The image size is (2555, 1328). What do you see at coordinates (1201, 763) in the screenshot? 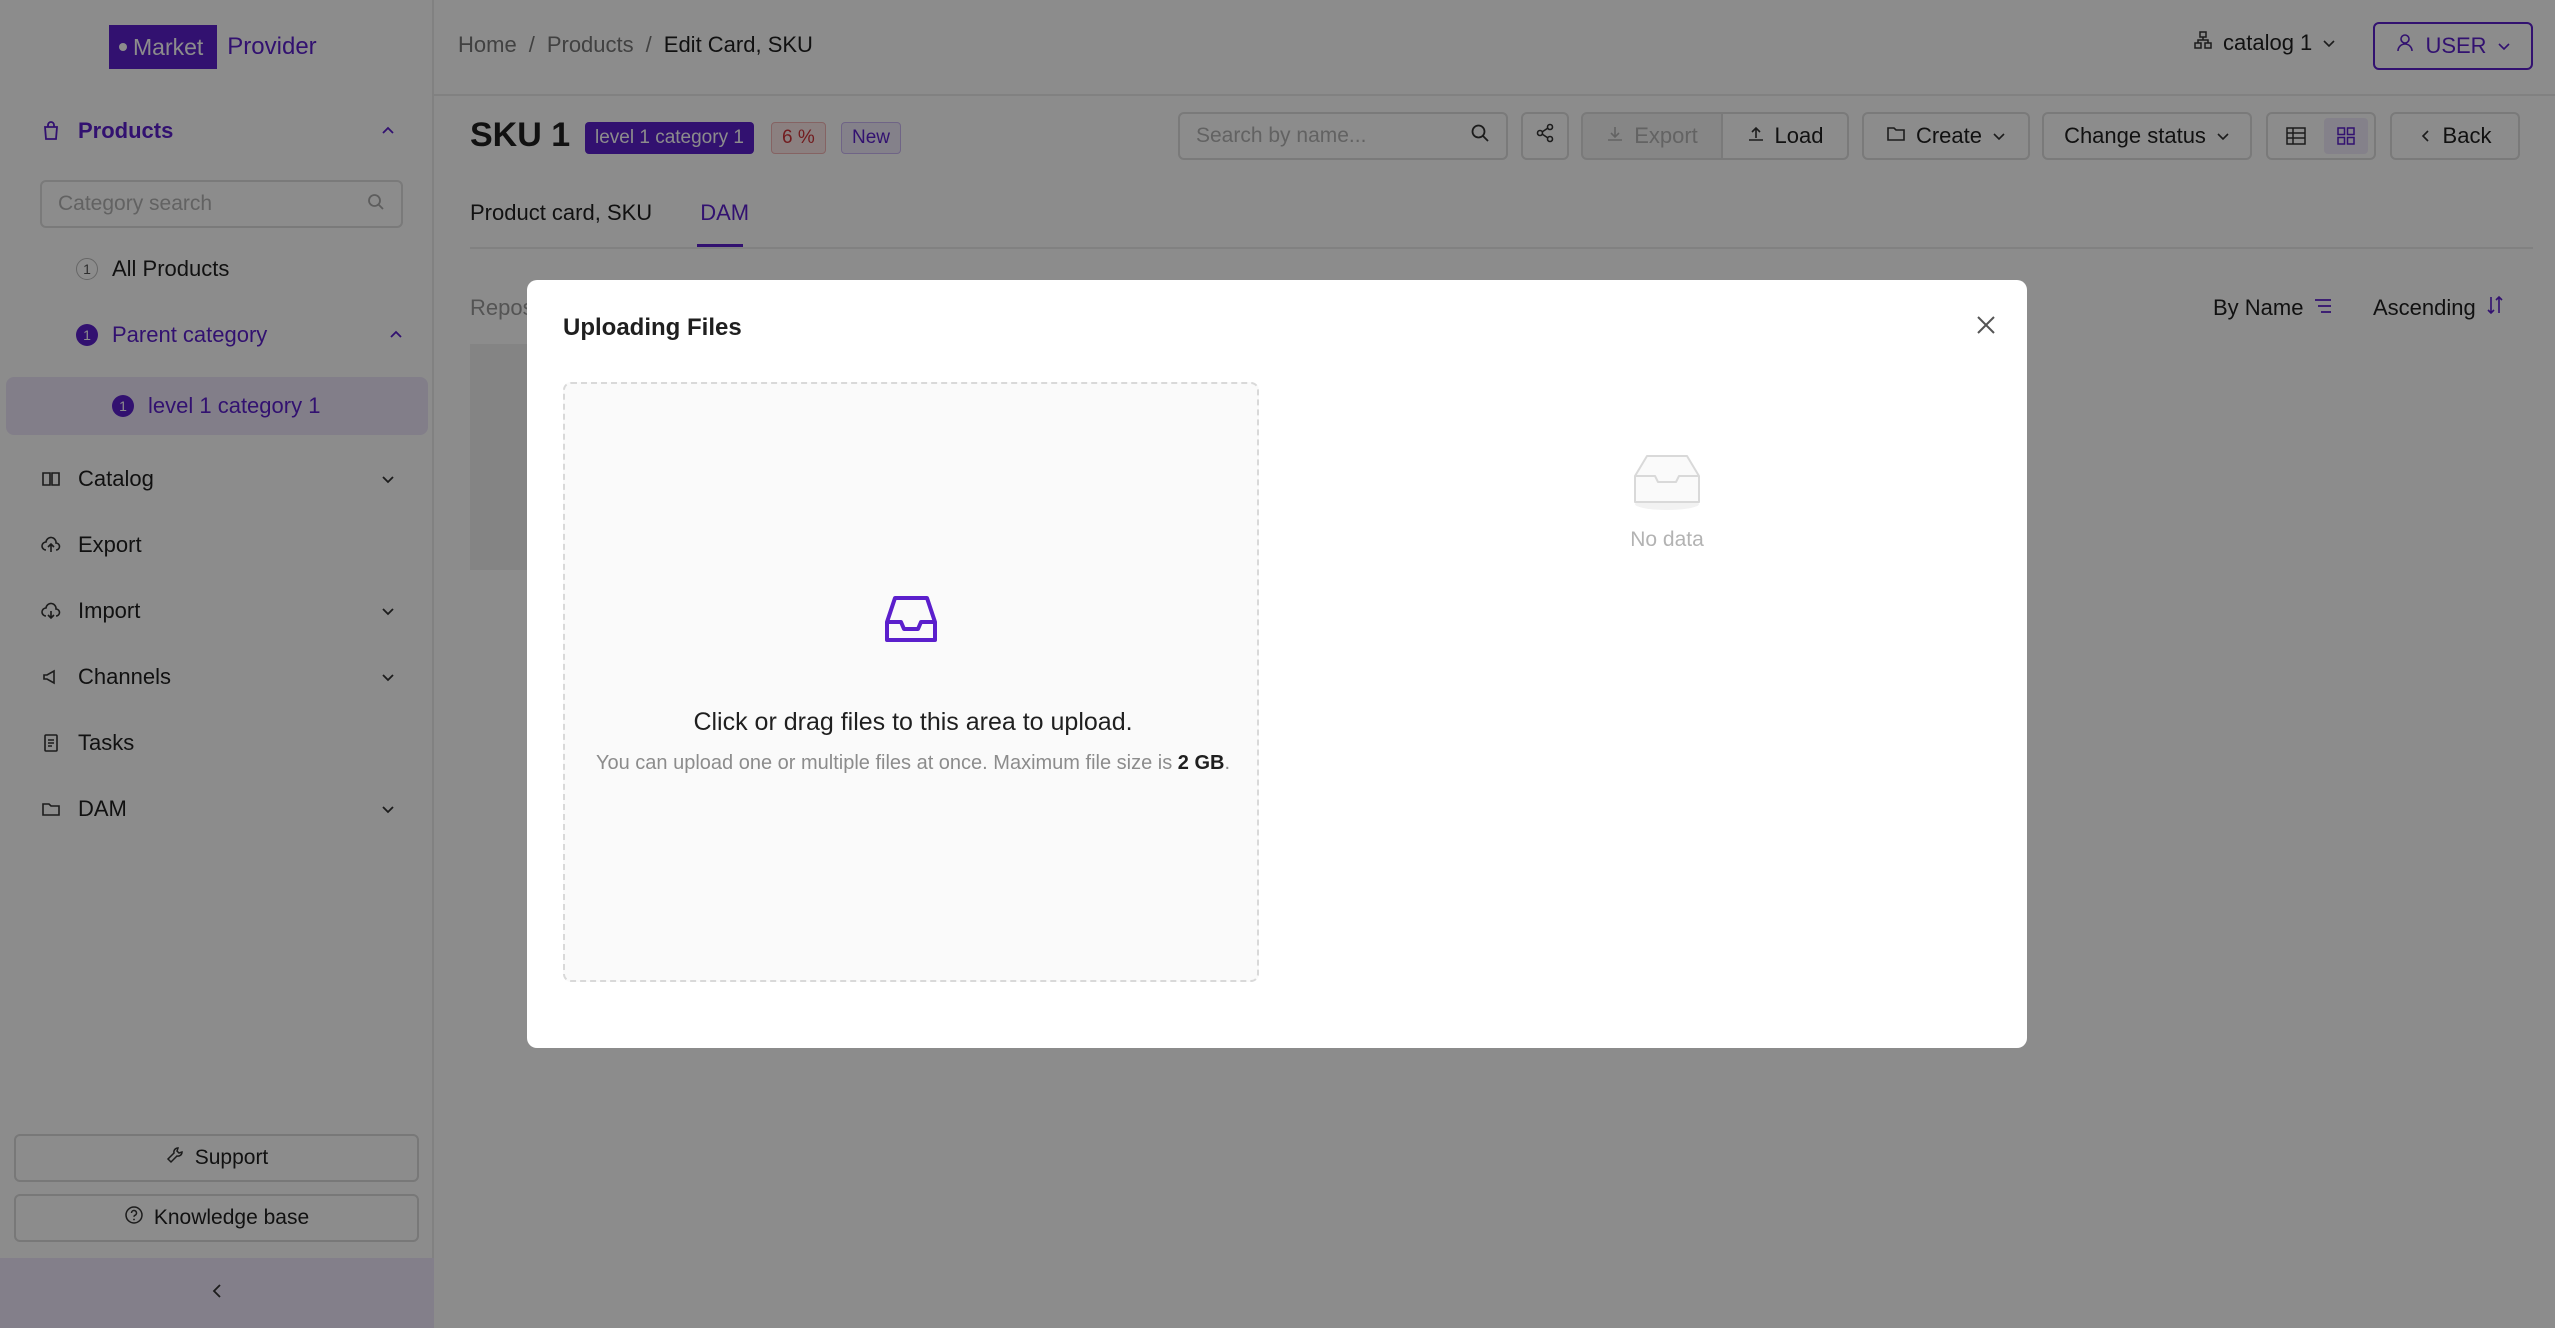
I see `max-file-size: 2 GB` at bounding box center [1201, 763].